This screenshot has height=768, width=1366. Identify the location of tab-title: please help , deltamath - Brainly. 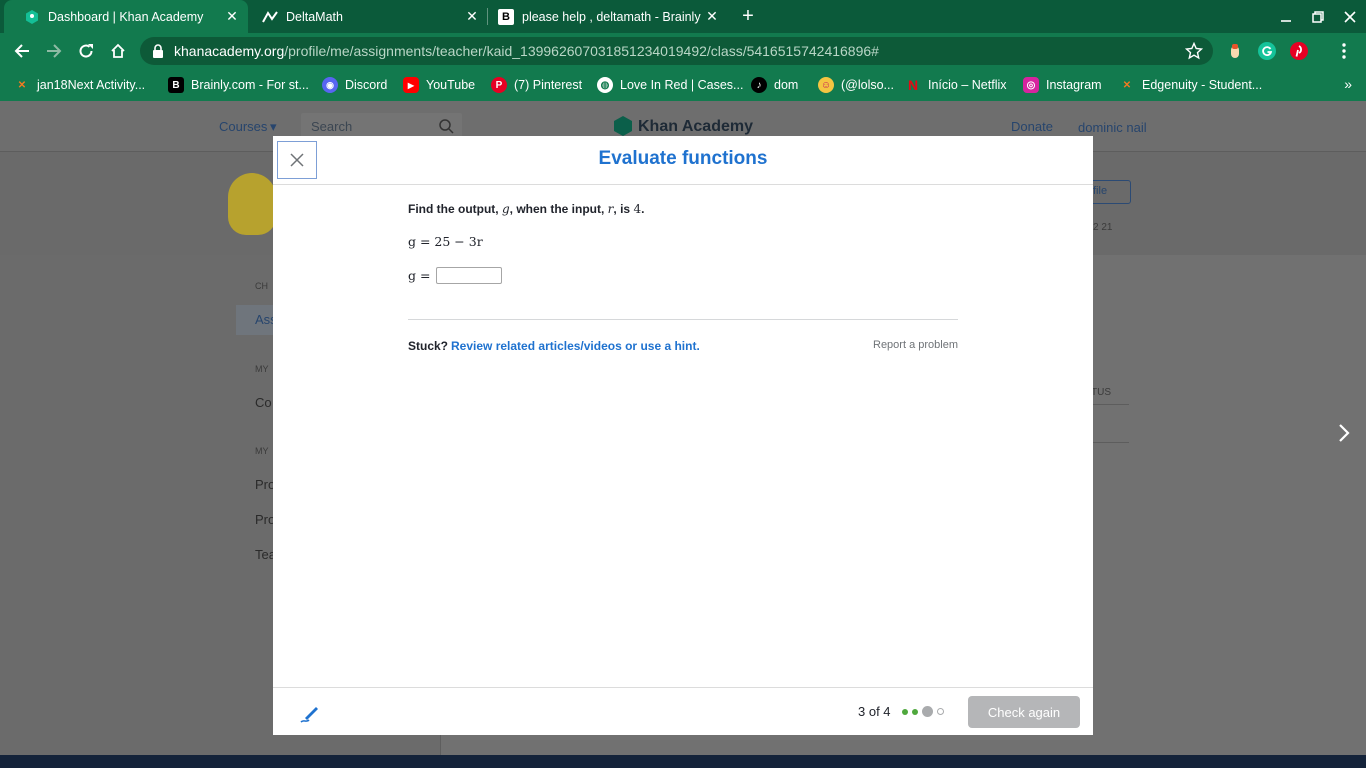
(611, 16).